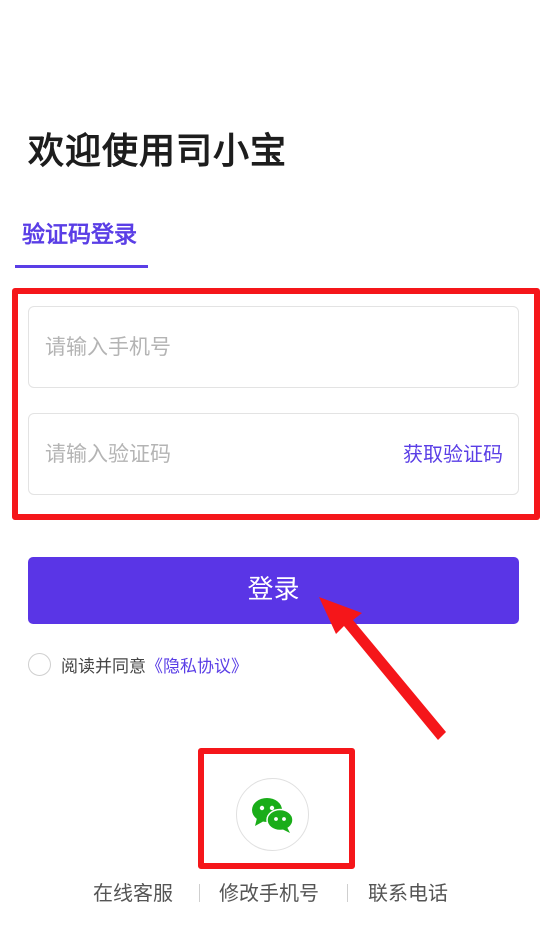 The image size is (550, 939). Describe the element at coordinates (133, 893) in the screenshot. I see `footer-link-online-service: 在线客服` at that location.